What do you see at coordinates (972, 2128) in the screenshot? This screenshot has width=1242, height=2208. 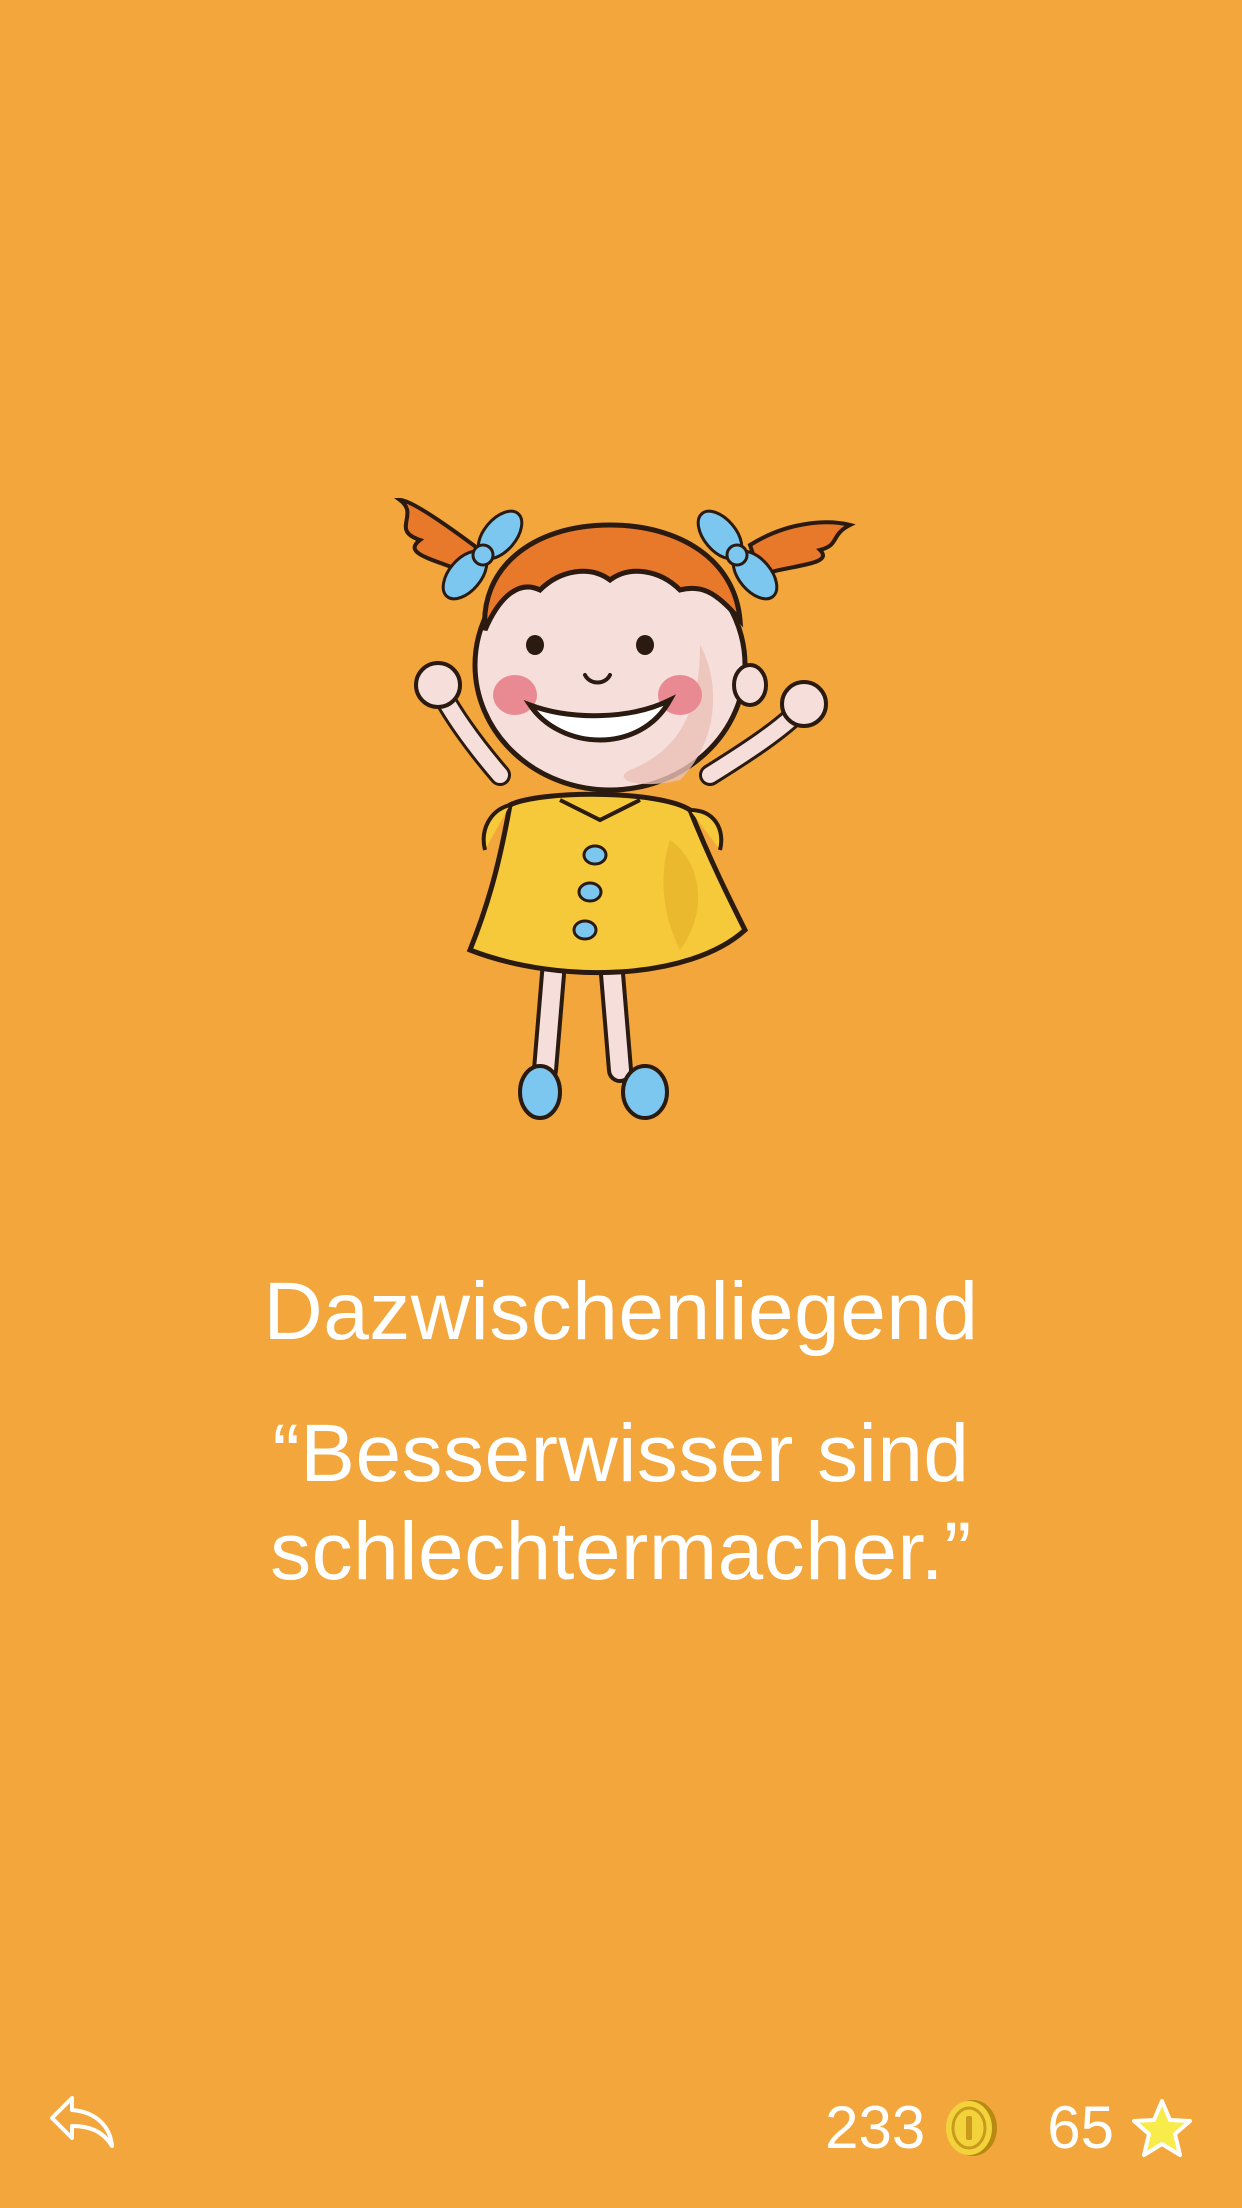 I see `gold-coin-icon` at bounding box center [972, 2128].